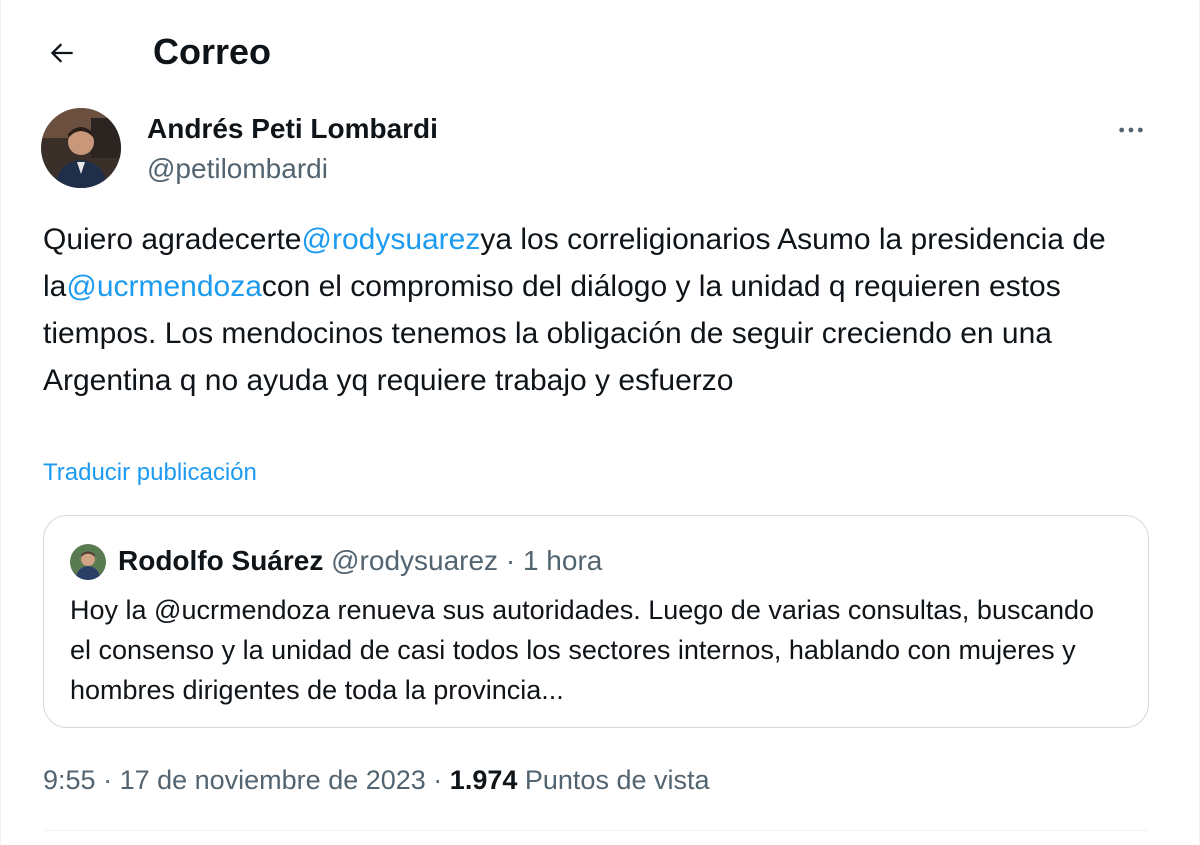  I want to click on back-button, so click(62, 53).